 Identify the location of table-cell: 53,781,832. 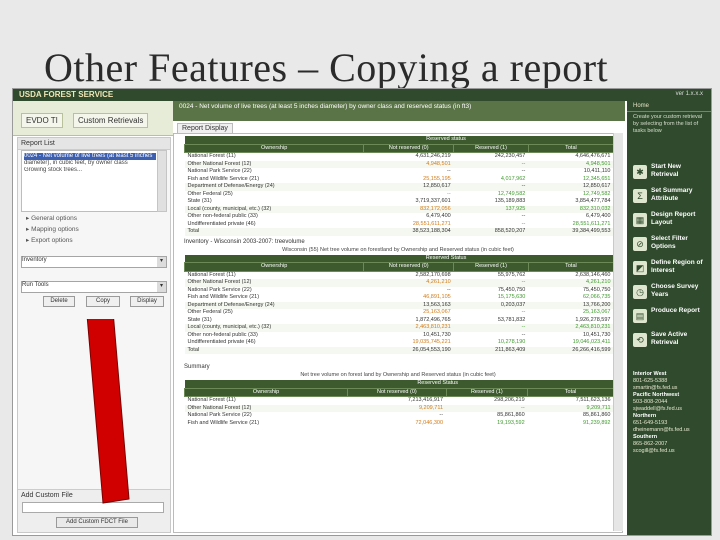
(511, 319).